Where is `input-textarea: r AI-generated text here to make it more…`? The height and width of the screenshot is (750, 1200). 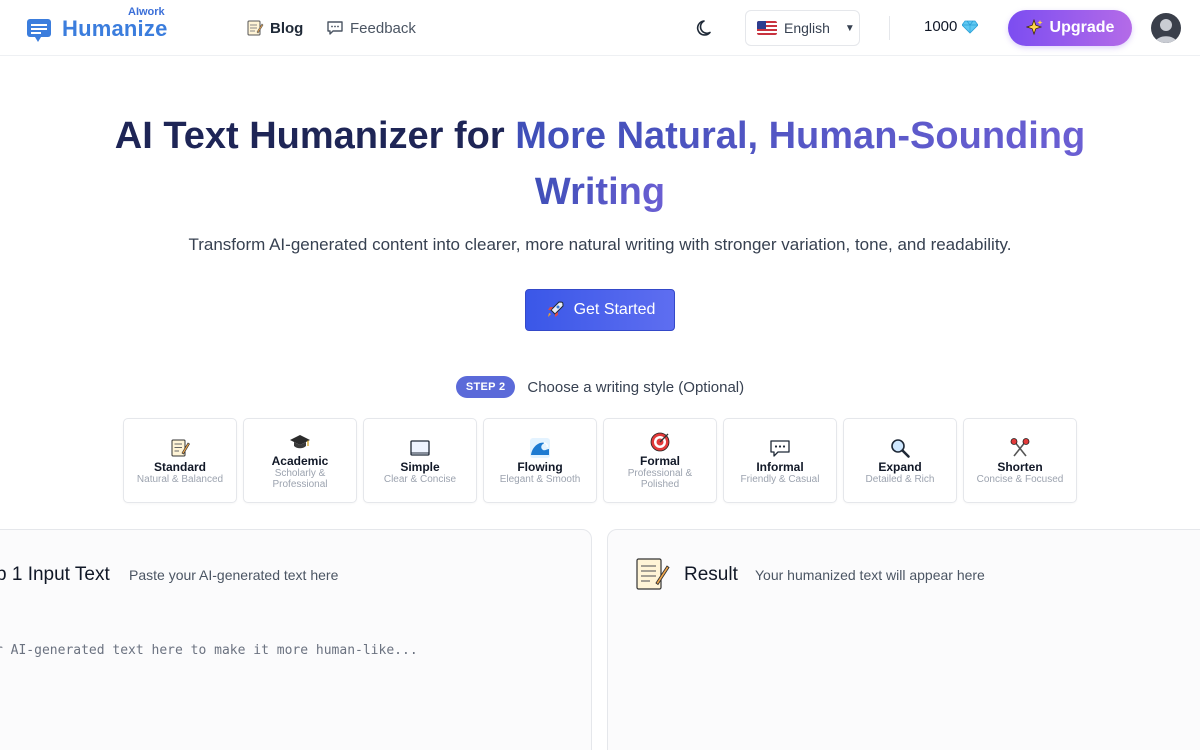
input-textarea: r AI-generated text here to make it more… is located at coordinates (209, 650).